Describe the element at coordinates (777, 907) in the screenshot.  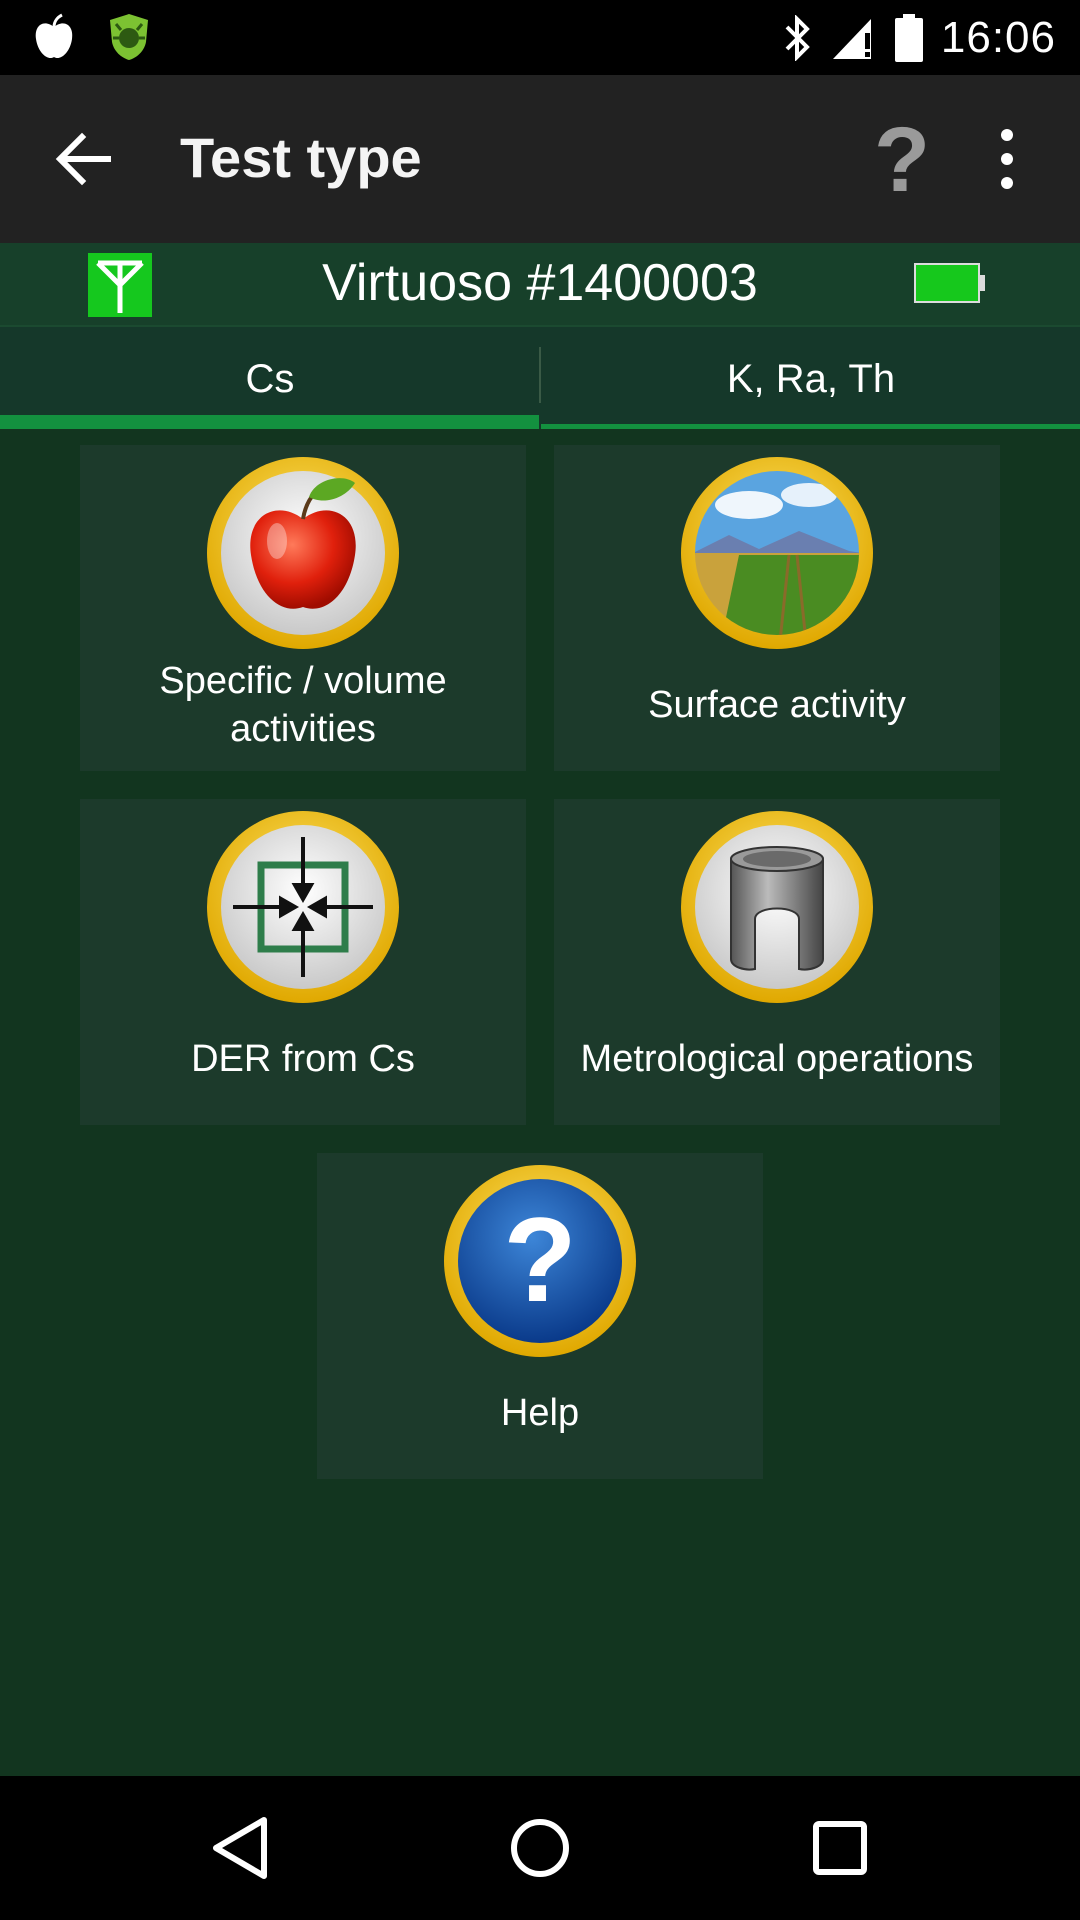
I see `lead-shield-icon` at that location.